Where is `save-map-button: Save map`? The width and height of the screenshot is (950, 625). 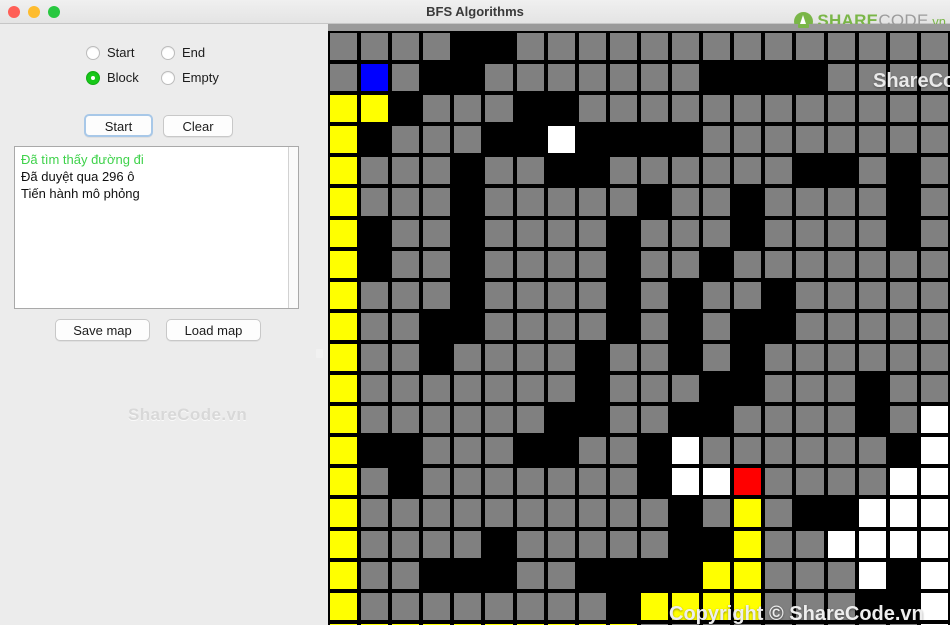 save-map-button: Save map is located at coordinates (102, 330).